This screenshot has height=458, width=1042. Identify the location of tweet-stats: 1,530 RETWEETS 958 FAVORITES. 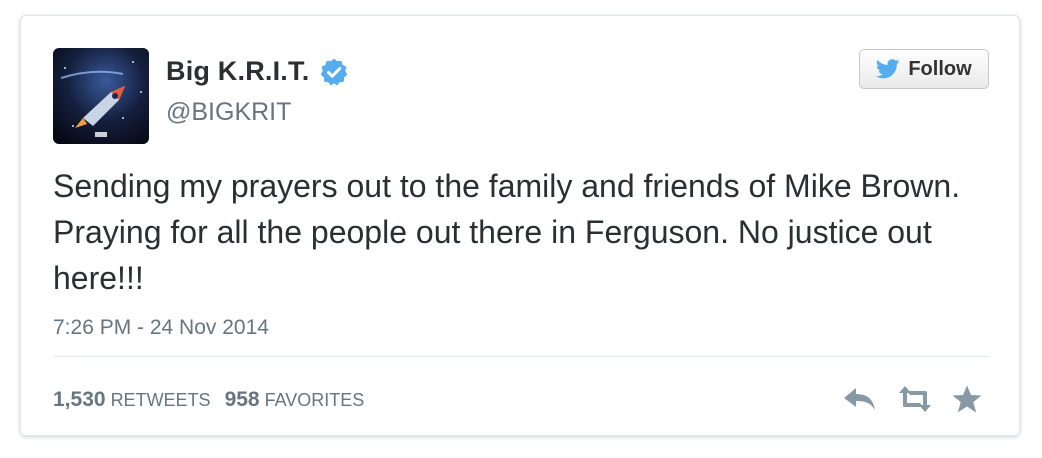
(208, 400).